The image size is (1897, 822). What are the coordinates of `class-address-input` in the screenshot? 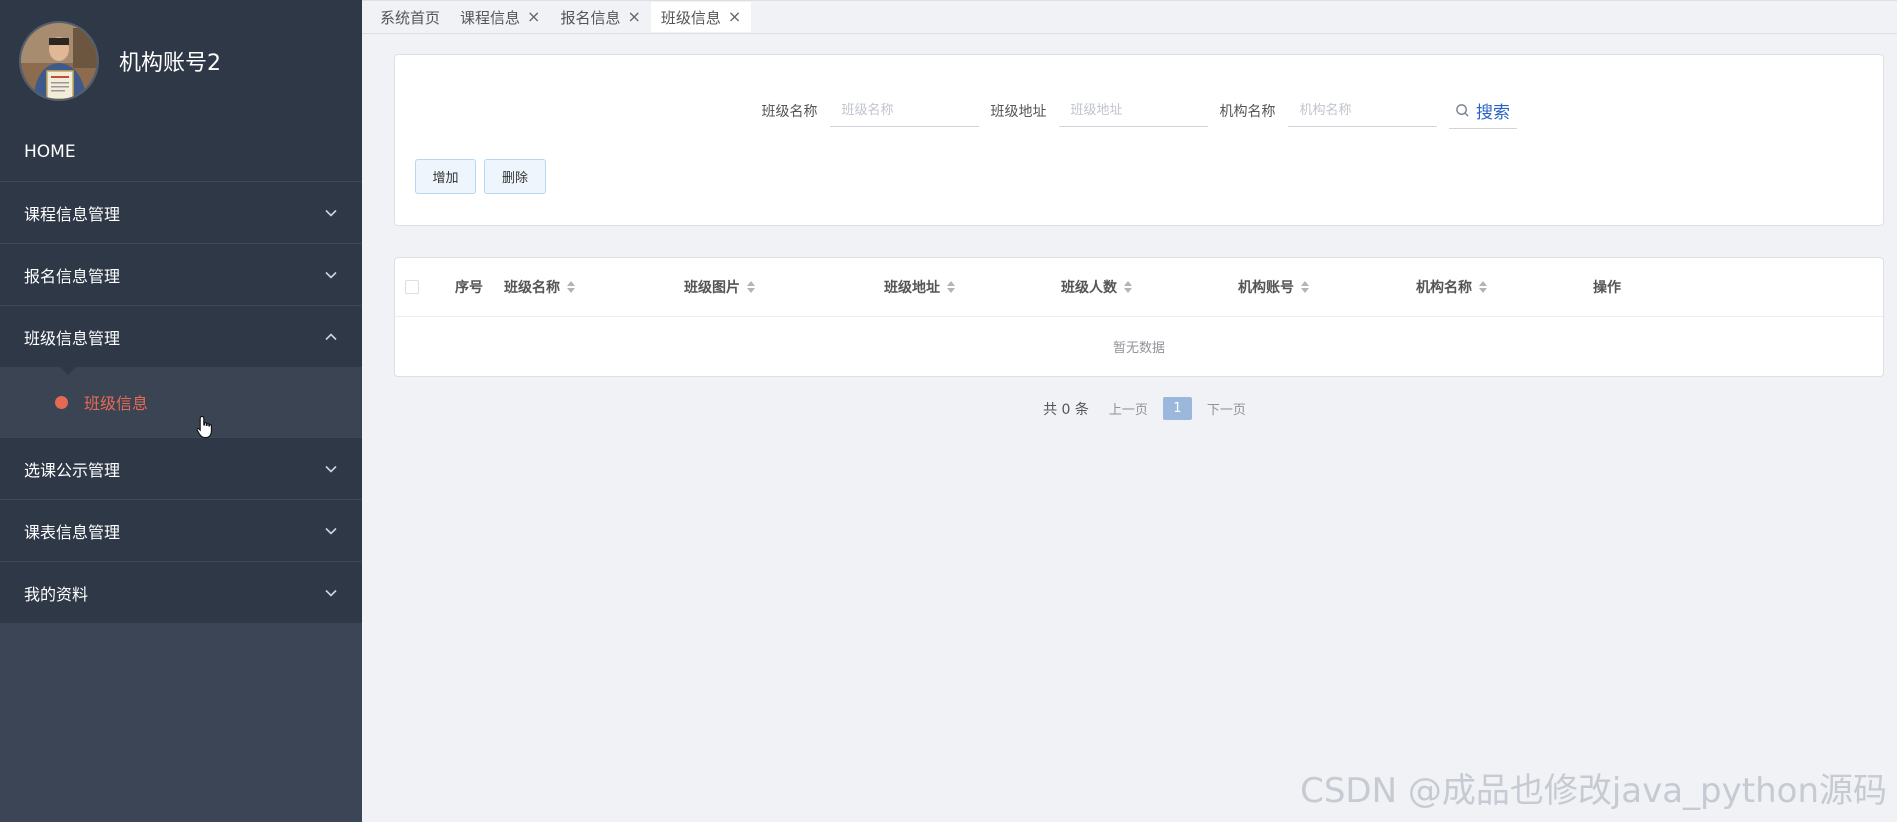 It's located at (1133, 111).